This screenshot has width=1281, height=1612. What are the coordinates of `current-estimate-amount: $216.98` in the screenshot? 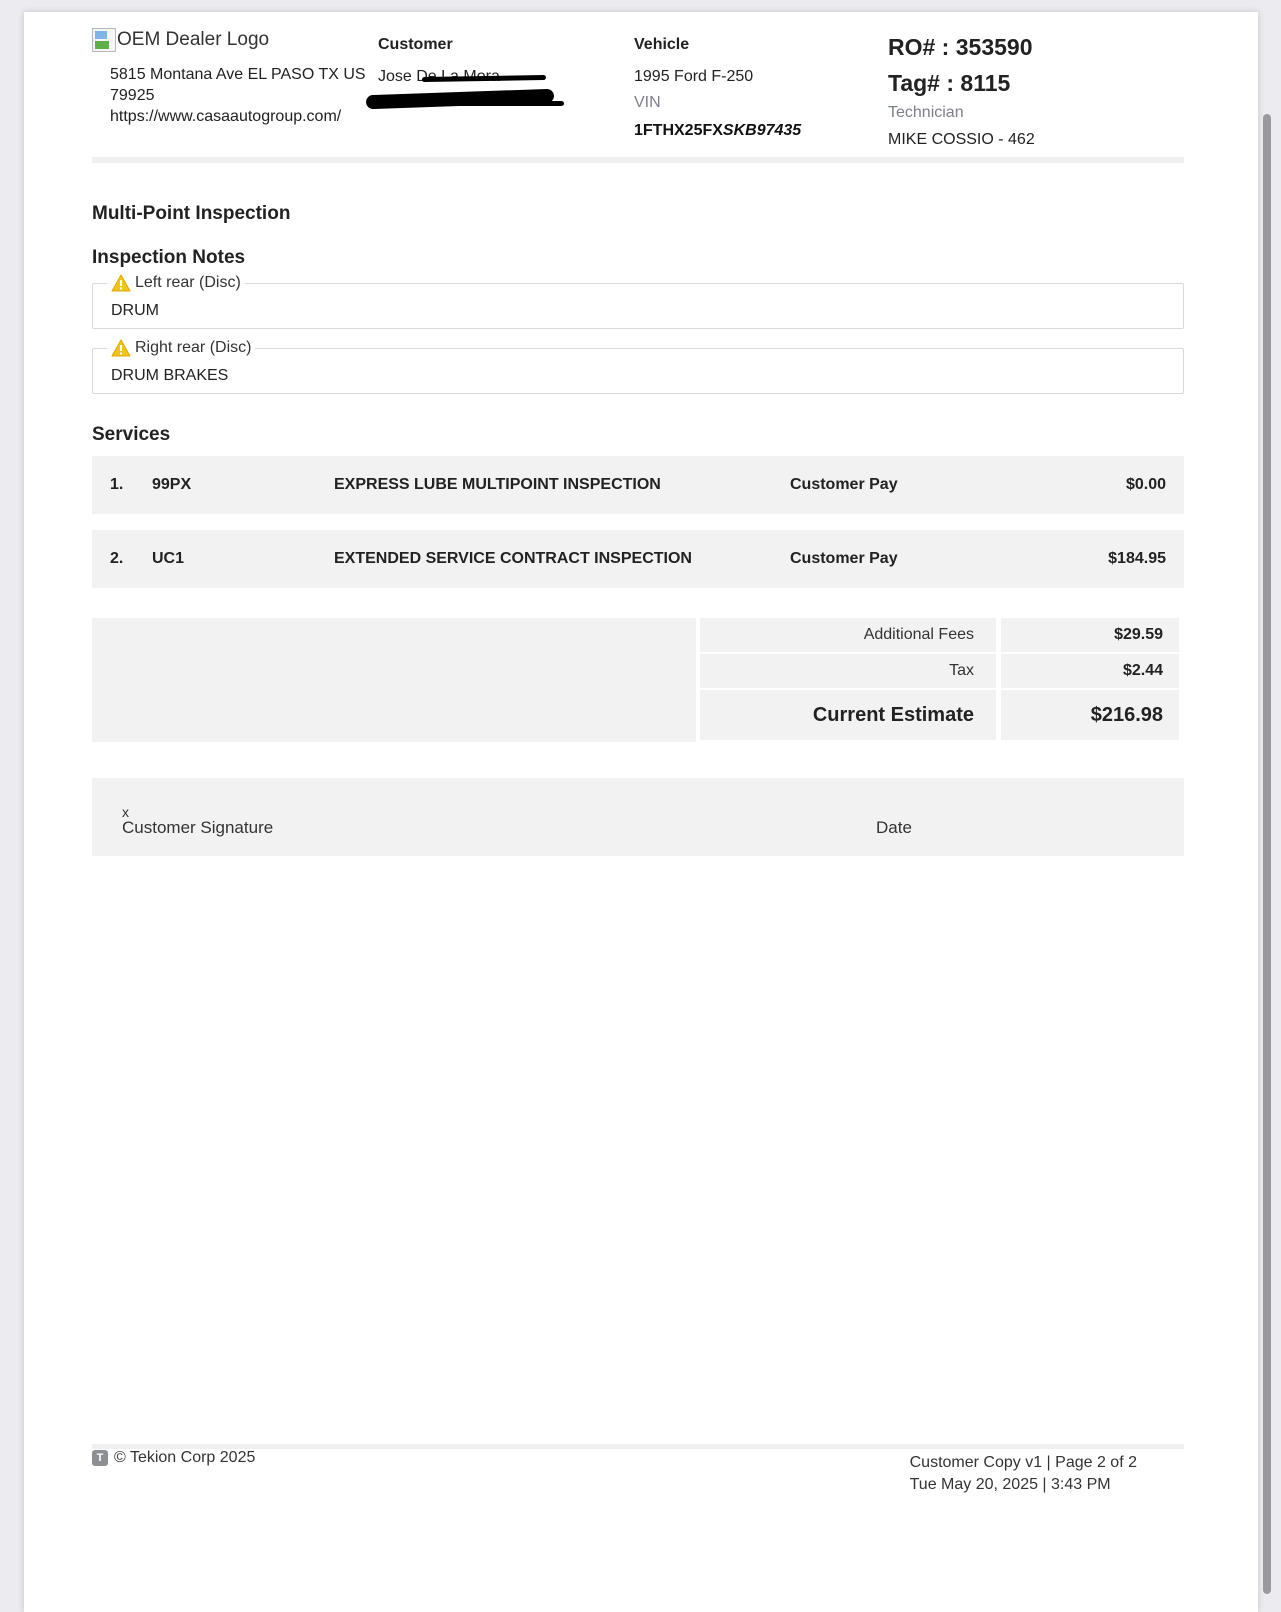 It's located at (1090, 715).